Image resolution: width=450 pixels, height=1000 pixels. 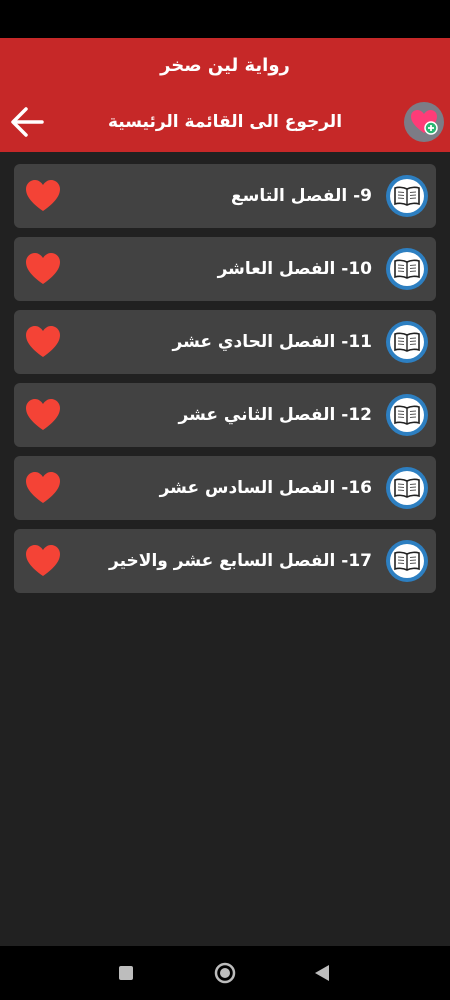 I want to click on back-button, so click(x=28, y=122).